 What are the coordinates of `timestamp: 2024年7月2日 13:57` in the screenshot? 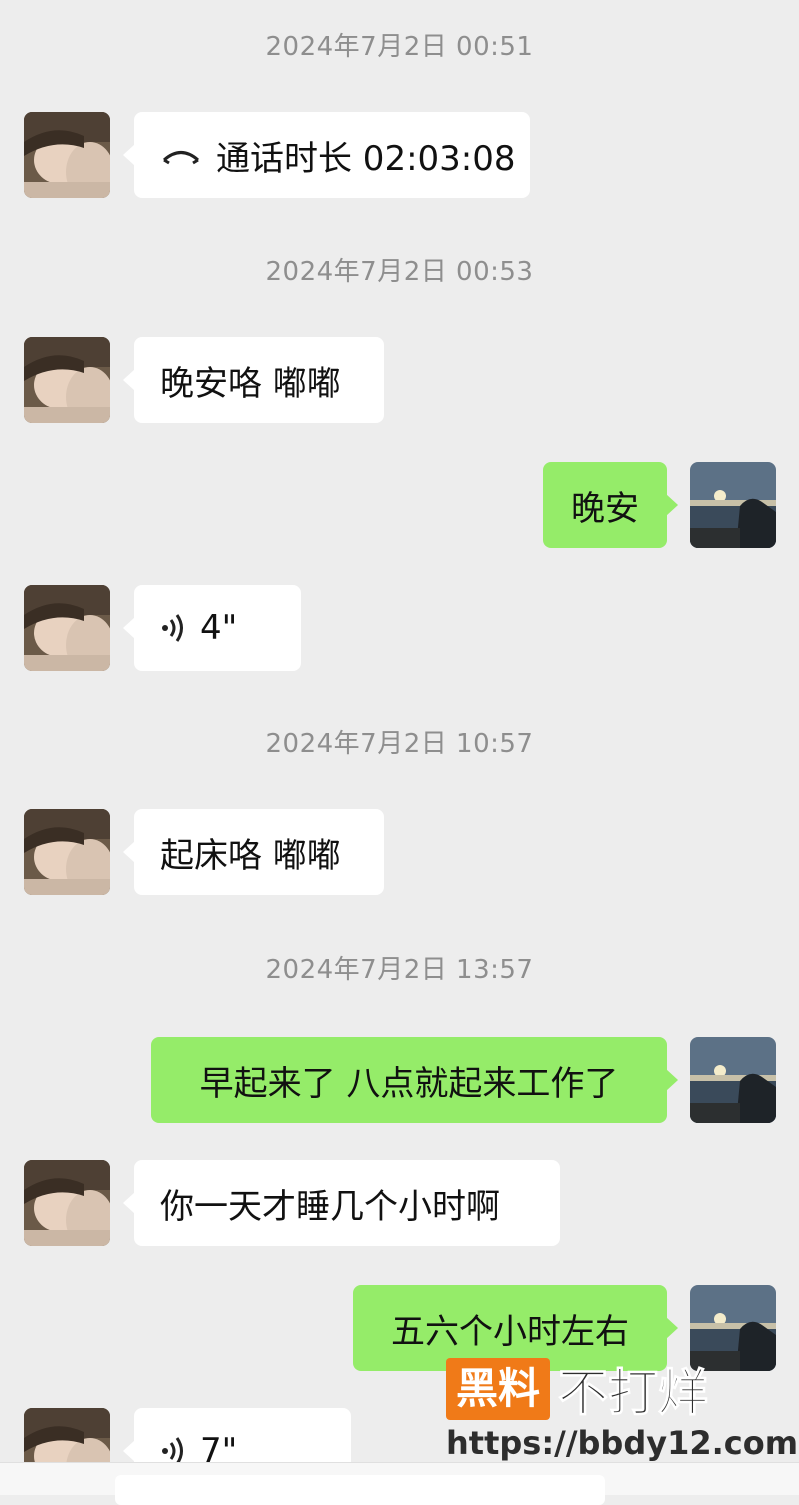 It's located at (399, 970).